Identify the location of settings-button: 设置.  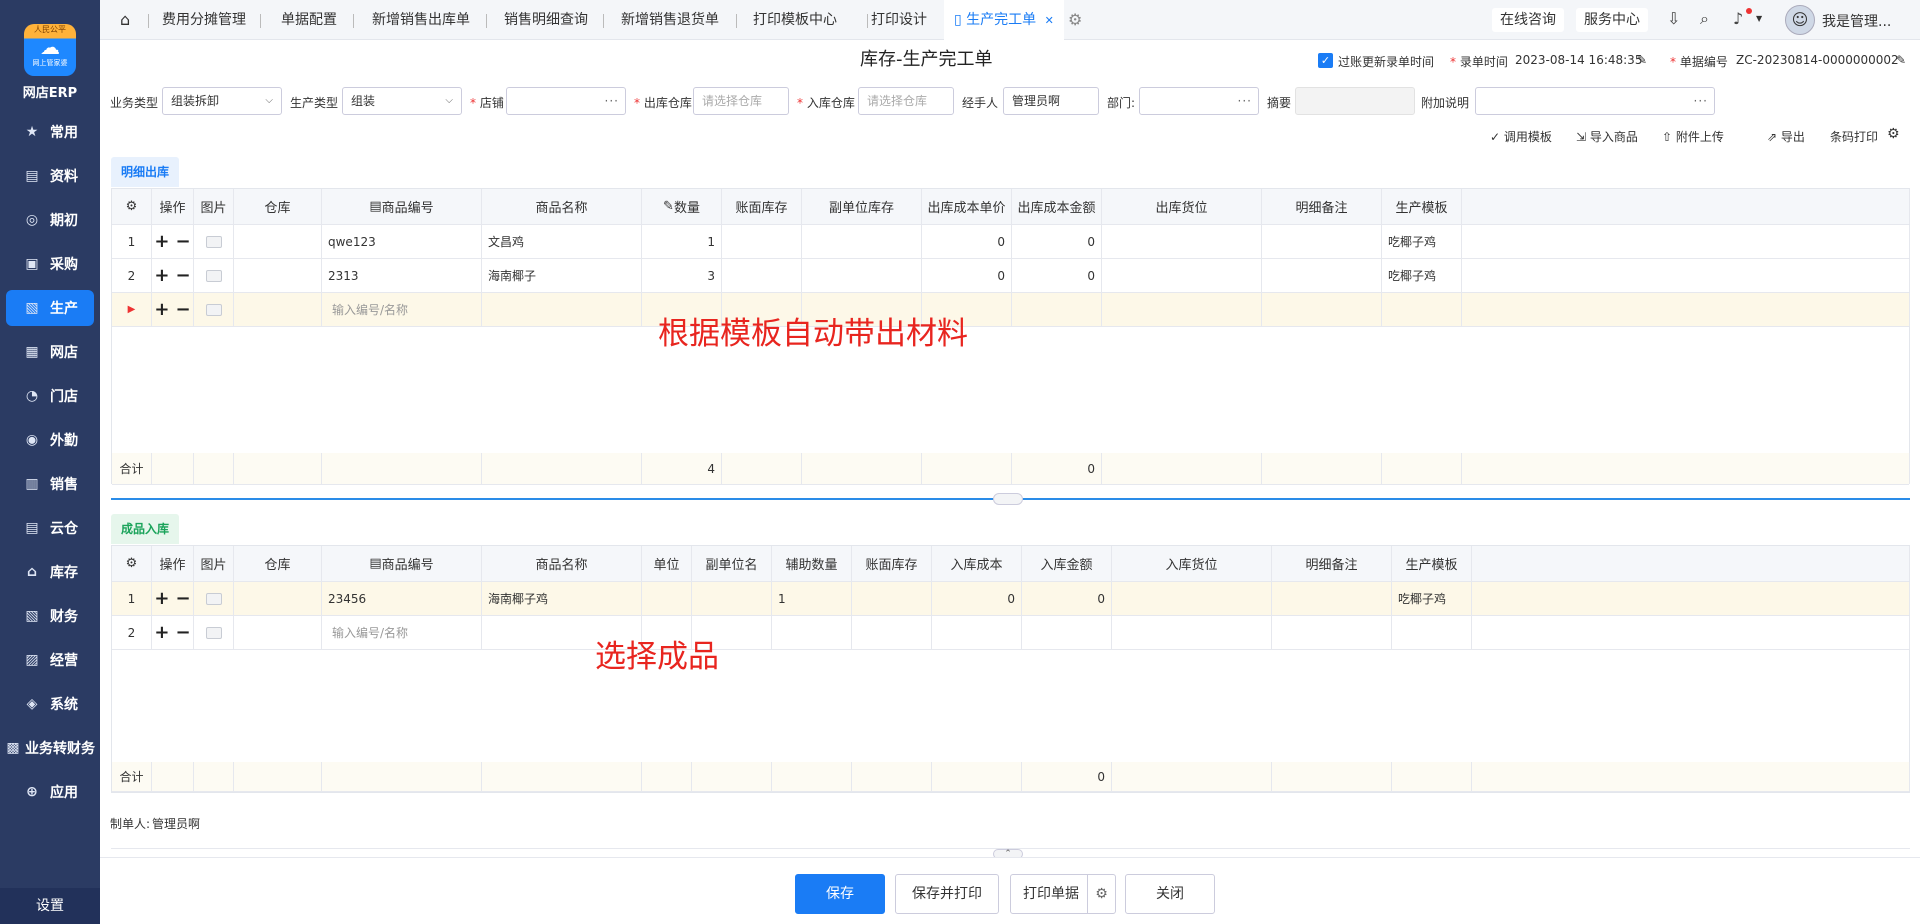
(50, 906).